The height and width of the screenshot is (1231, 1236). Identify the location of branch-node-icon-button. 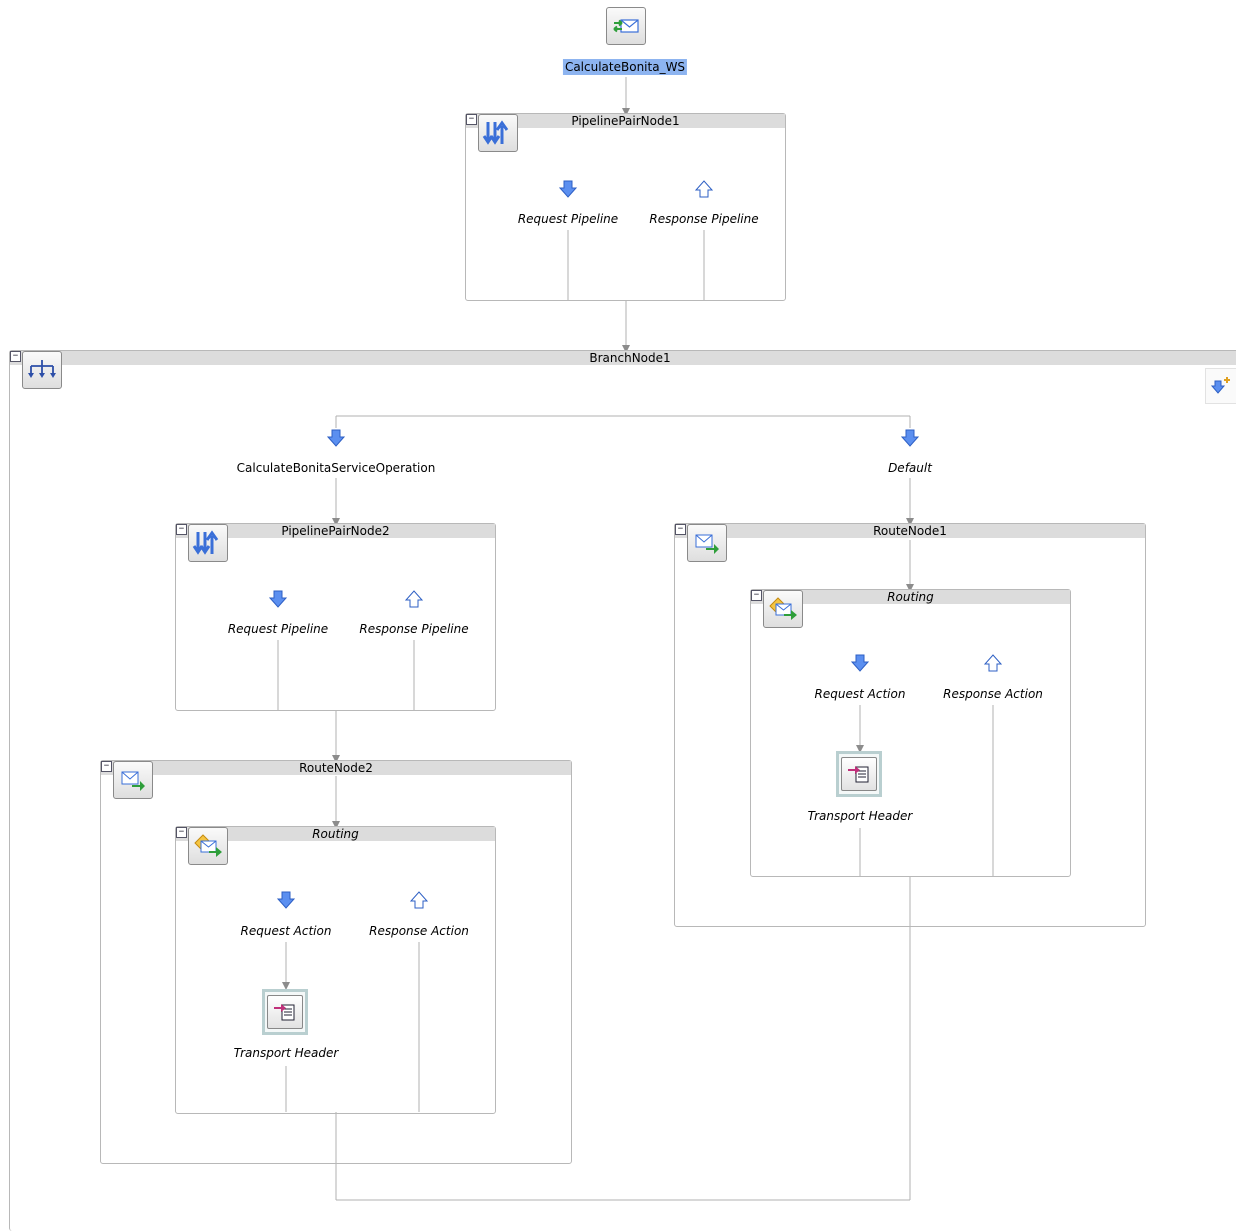
(42, 370).